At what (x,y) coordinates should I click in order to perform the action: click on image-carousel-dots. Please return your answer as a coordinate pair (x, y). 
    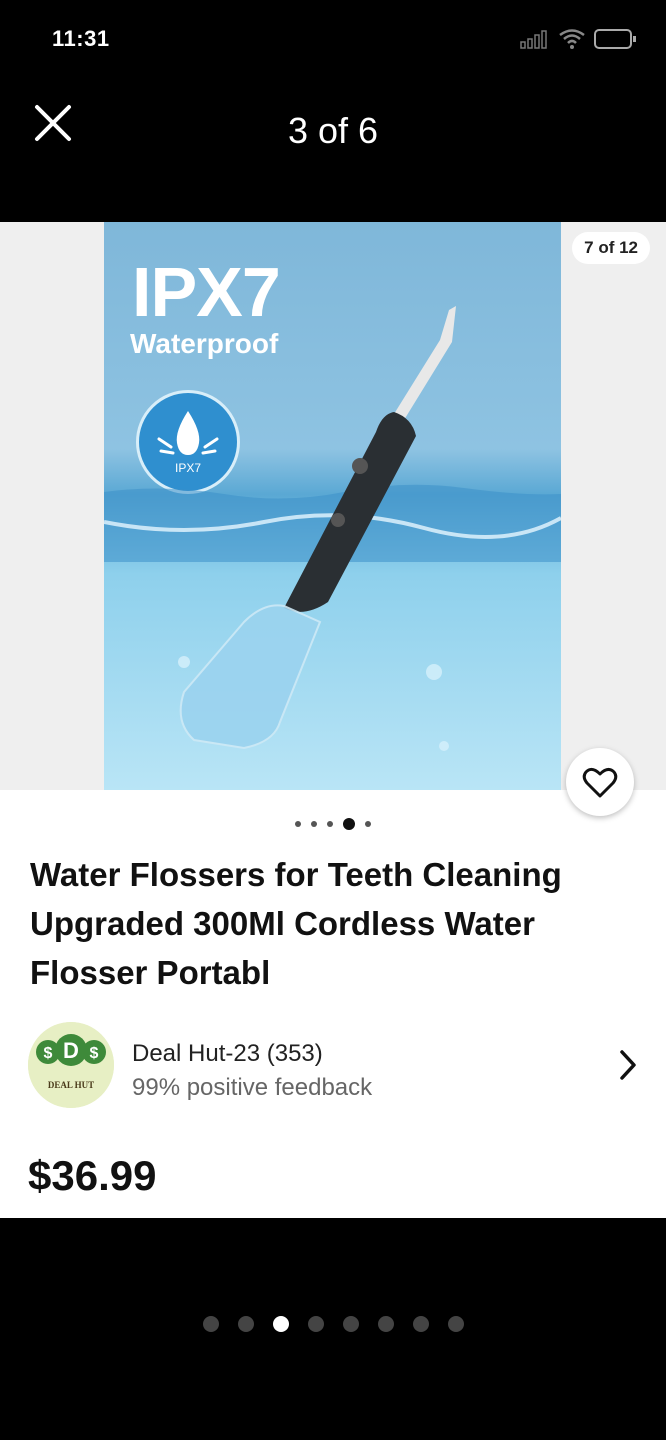
    Looking at the image, I should click on (333, 824).